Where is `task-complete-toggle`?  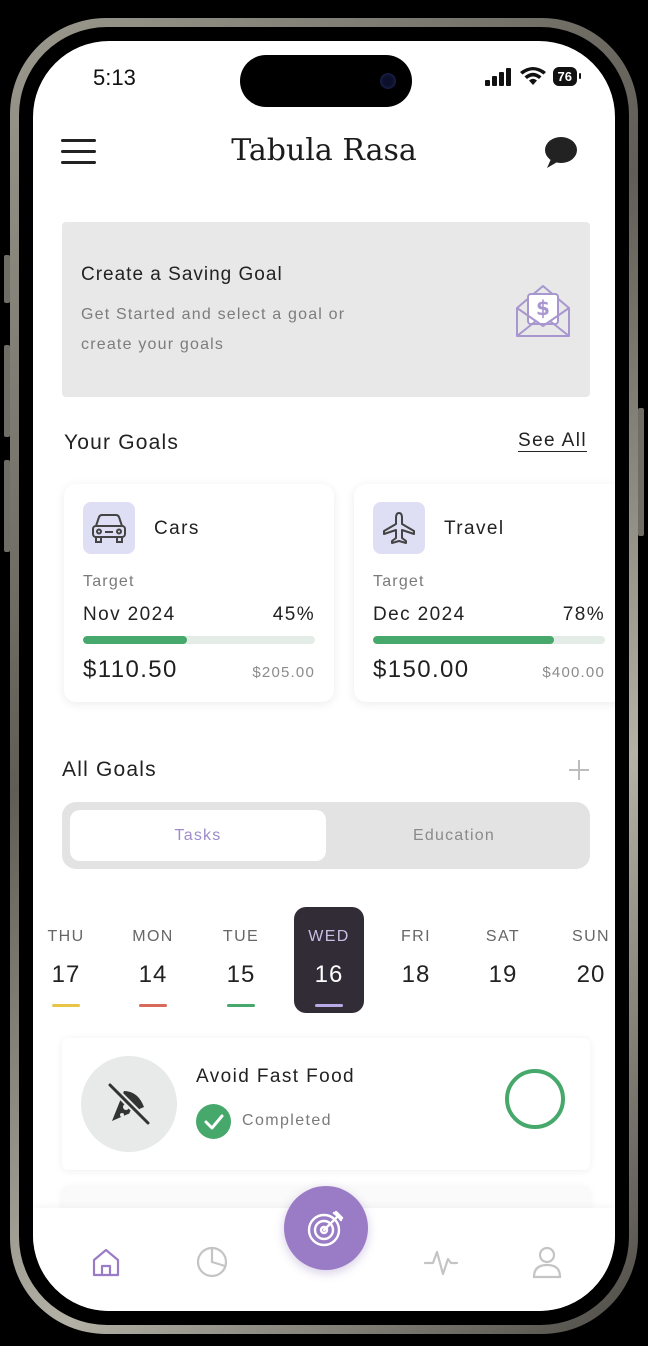 task-complete-toggle is located at coordinates (535, 1099).